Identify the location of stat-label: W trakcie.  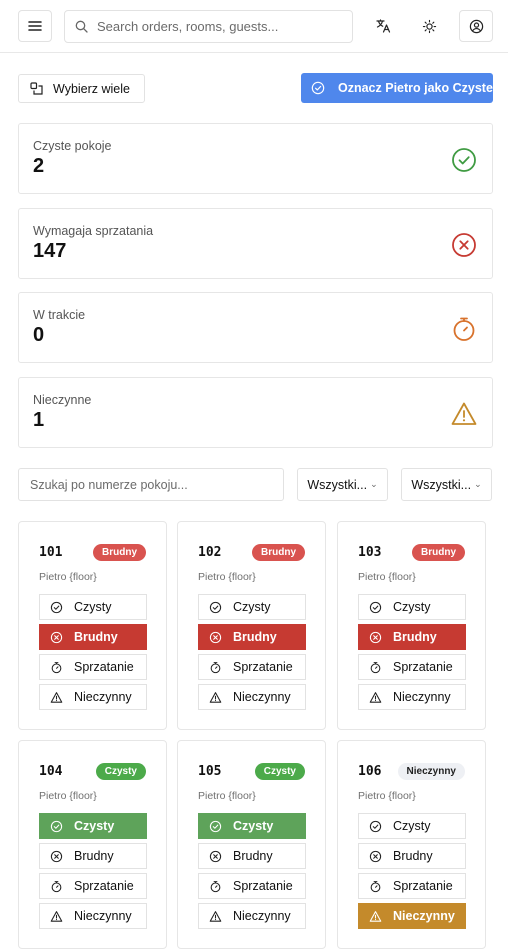
(59, 315).